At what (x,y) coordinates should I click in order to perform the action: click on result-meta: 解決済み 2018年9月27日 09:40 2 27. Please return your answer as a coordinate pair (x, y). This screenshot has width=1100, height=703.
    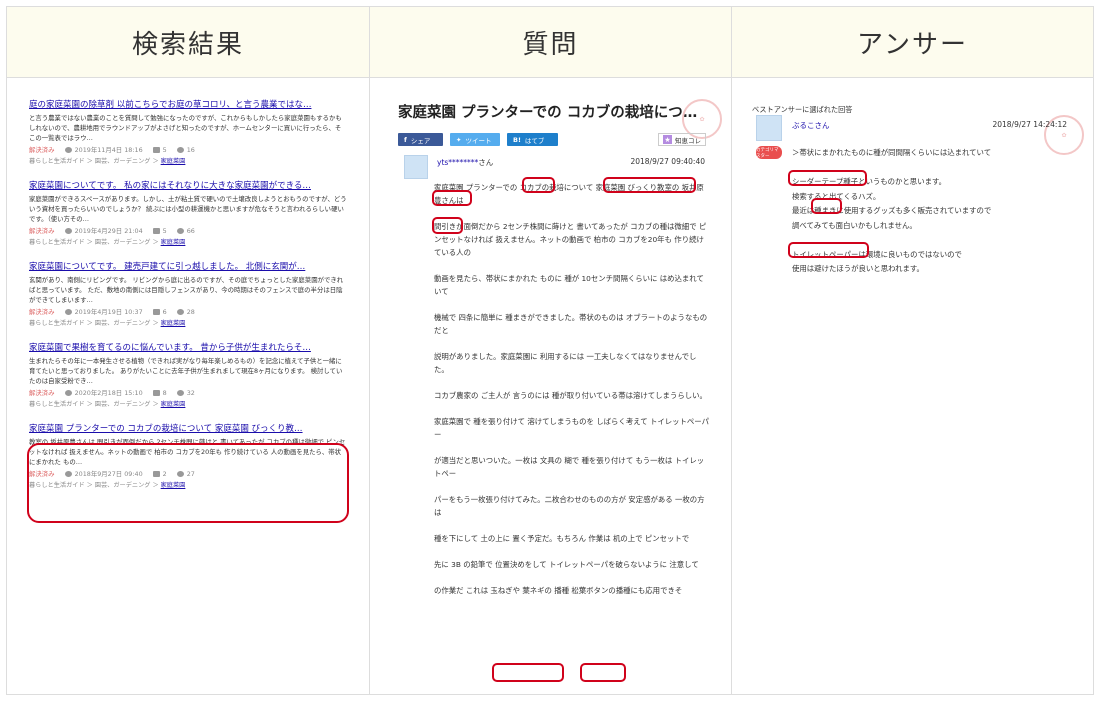
    Looking at the image, I should click on (188, 474).